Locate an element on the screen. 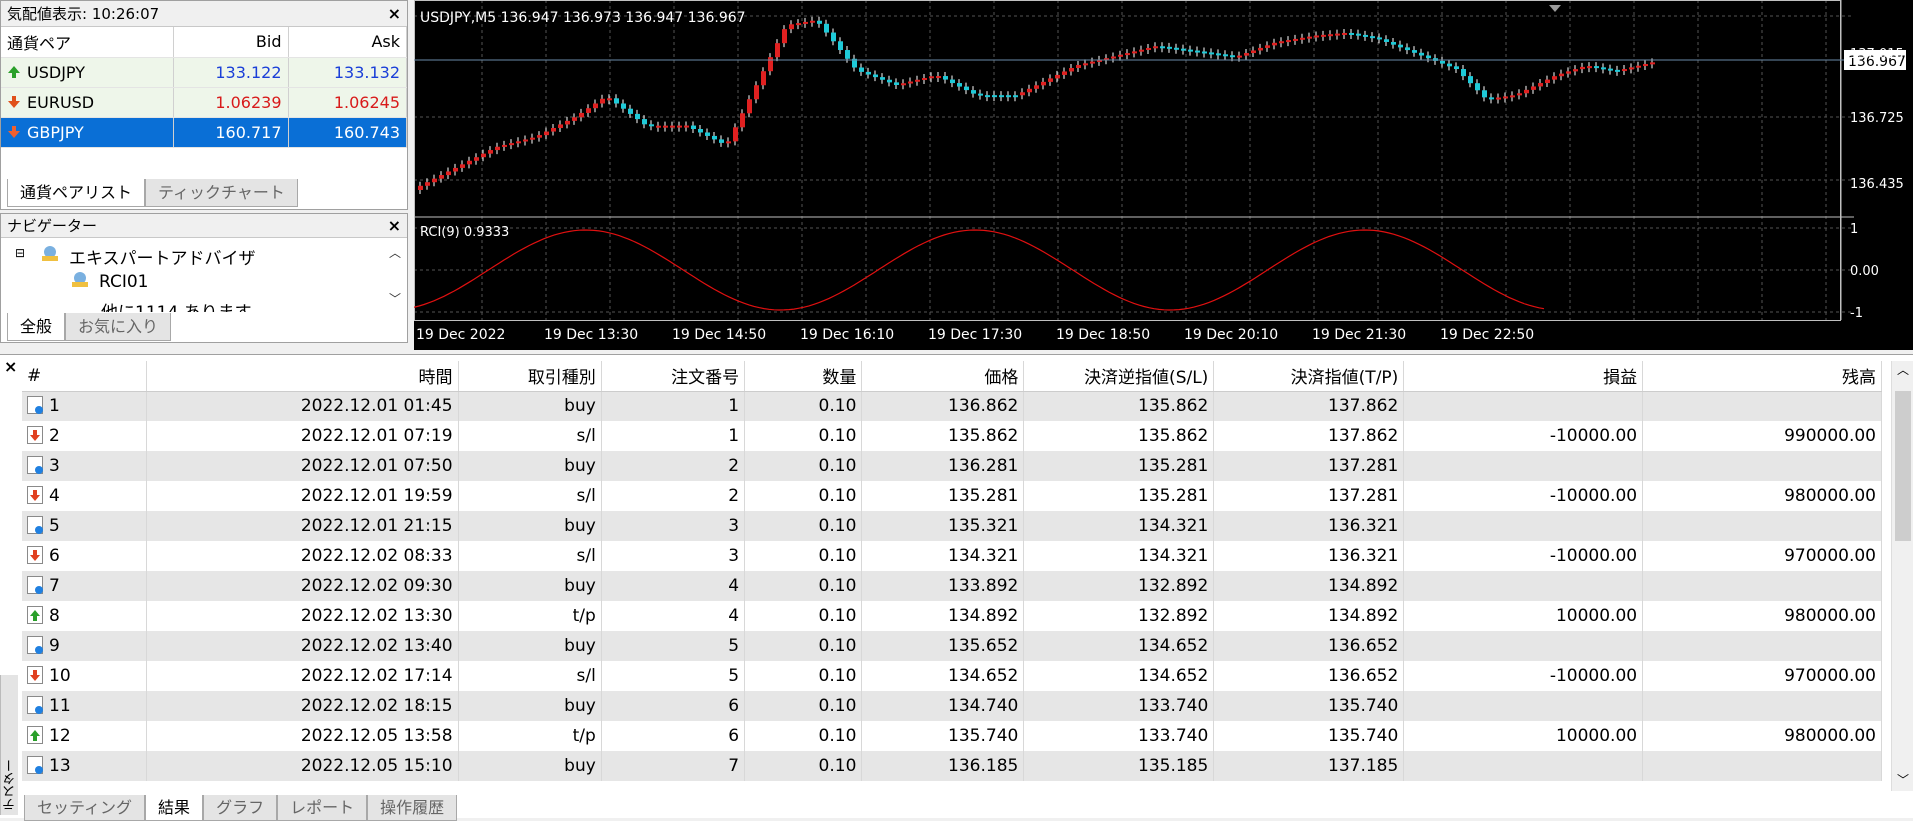 The image size is (1913, 821). col-header: 数量 is located at coordinates (803, 376).